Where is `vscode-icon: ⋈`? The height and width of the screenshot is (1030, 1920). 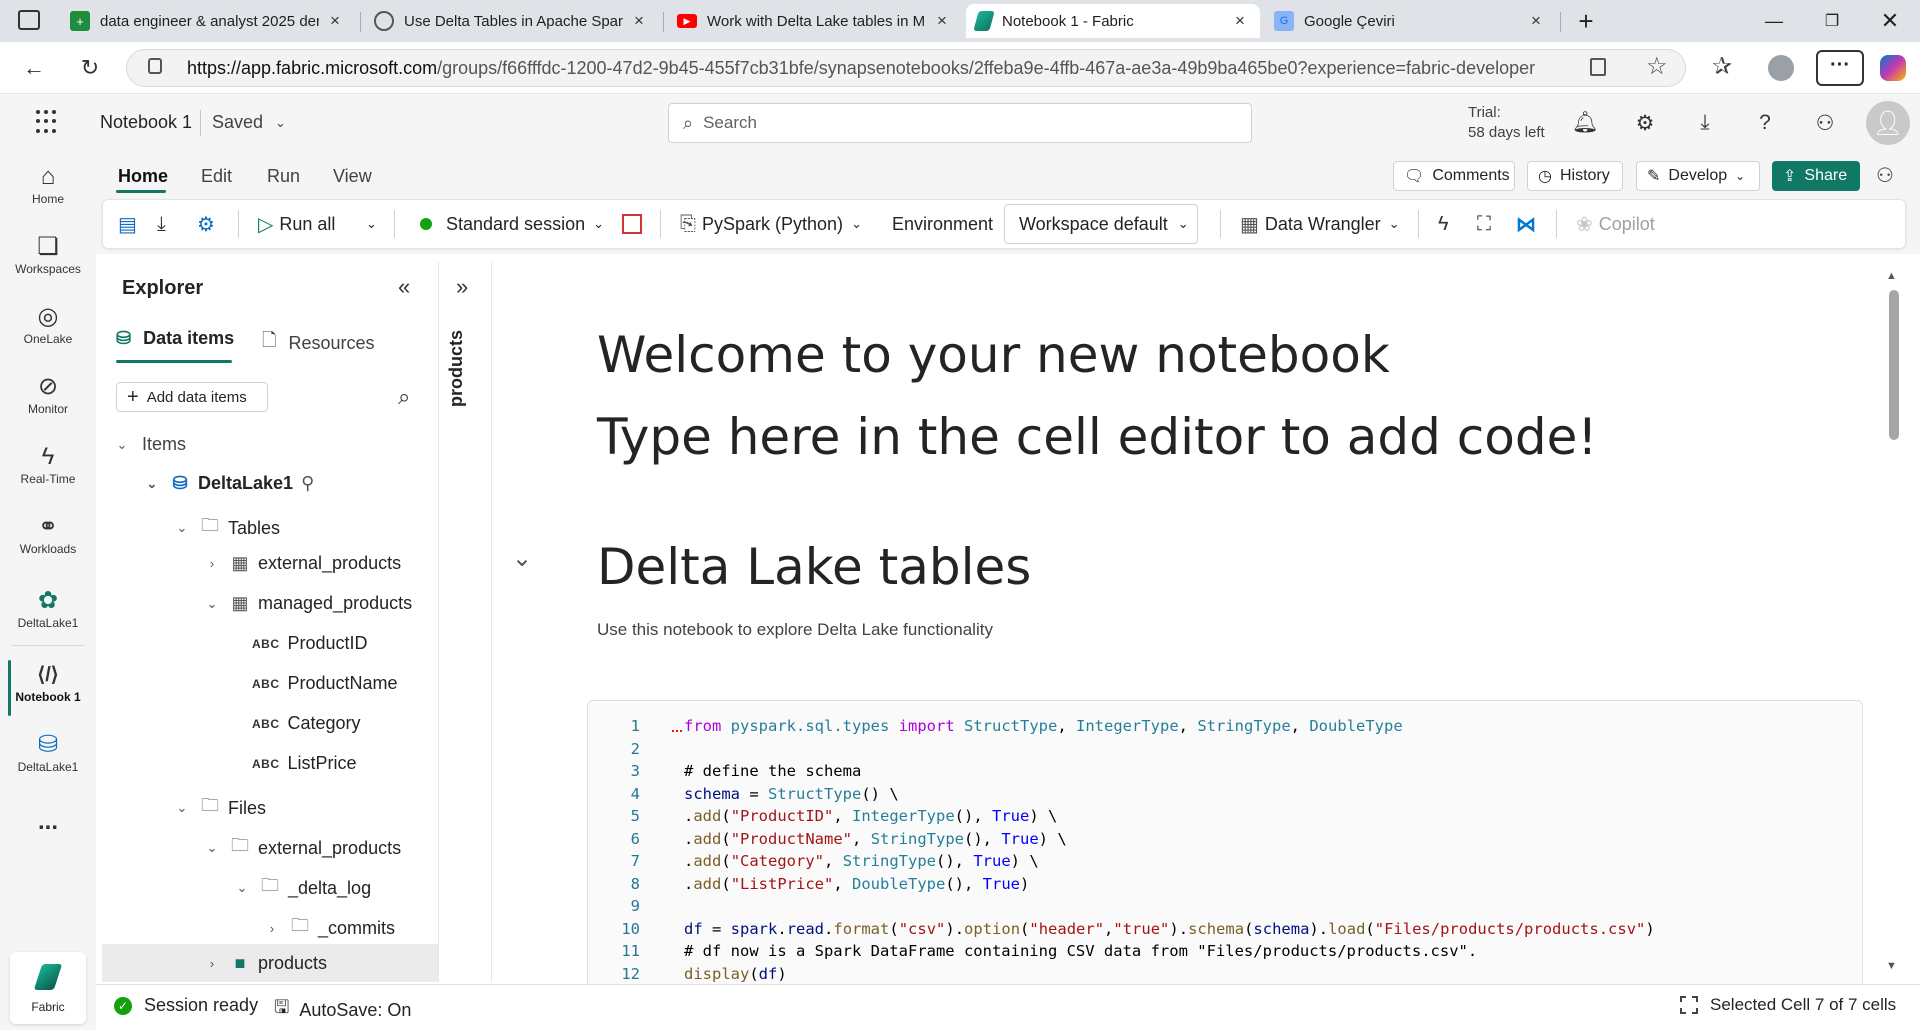 vscode-icon: ⋈ is located at coordinates (1529, 224).